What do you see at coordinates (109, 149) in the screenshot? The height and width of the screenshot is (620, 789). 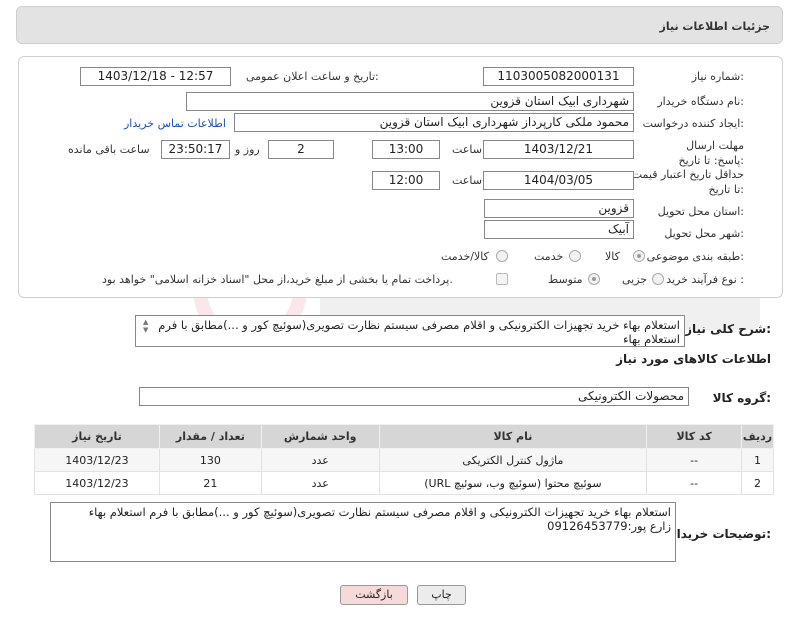 I see `remaining-time-label: ساعت باقی مانده` at bounding box center [109, 149].